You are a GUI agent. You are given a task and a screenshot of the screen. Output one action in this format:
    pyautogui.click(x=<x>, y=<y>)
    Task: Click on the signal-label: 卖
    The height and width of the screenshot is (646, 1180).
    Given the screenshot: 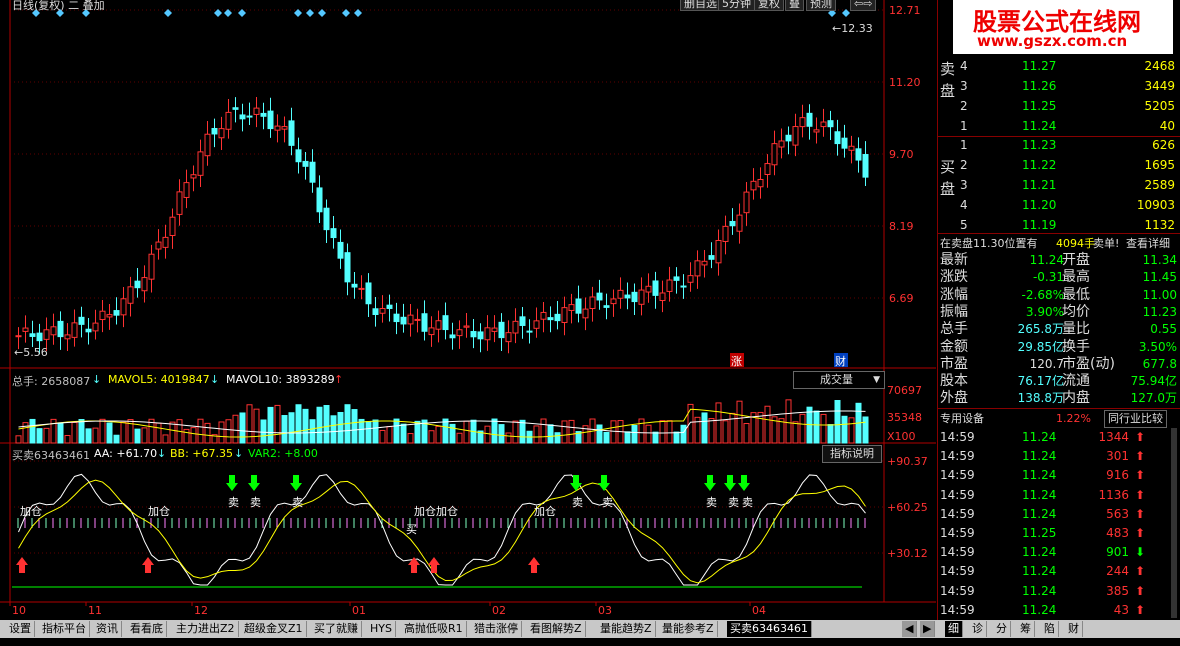 What is the action you would take?
    pyautogui.click(x=733, y=502)
    